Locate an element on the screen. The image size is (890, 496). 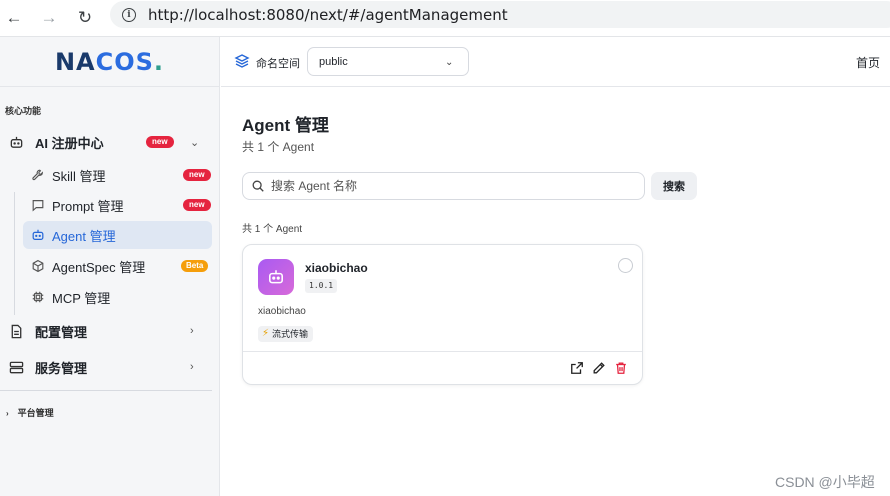
agent-name: xiaobichao is located at coordinates (336, 268).